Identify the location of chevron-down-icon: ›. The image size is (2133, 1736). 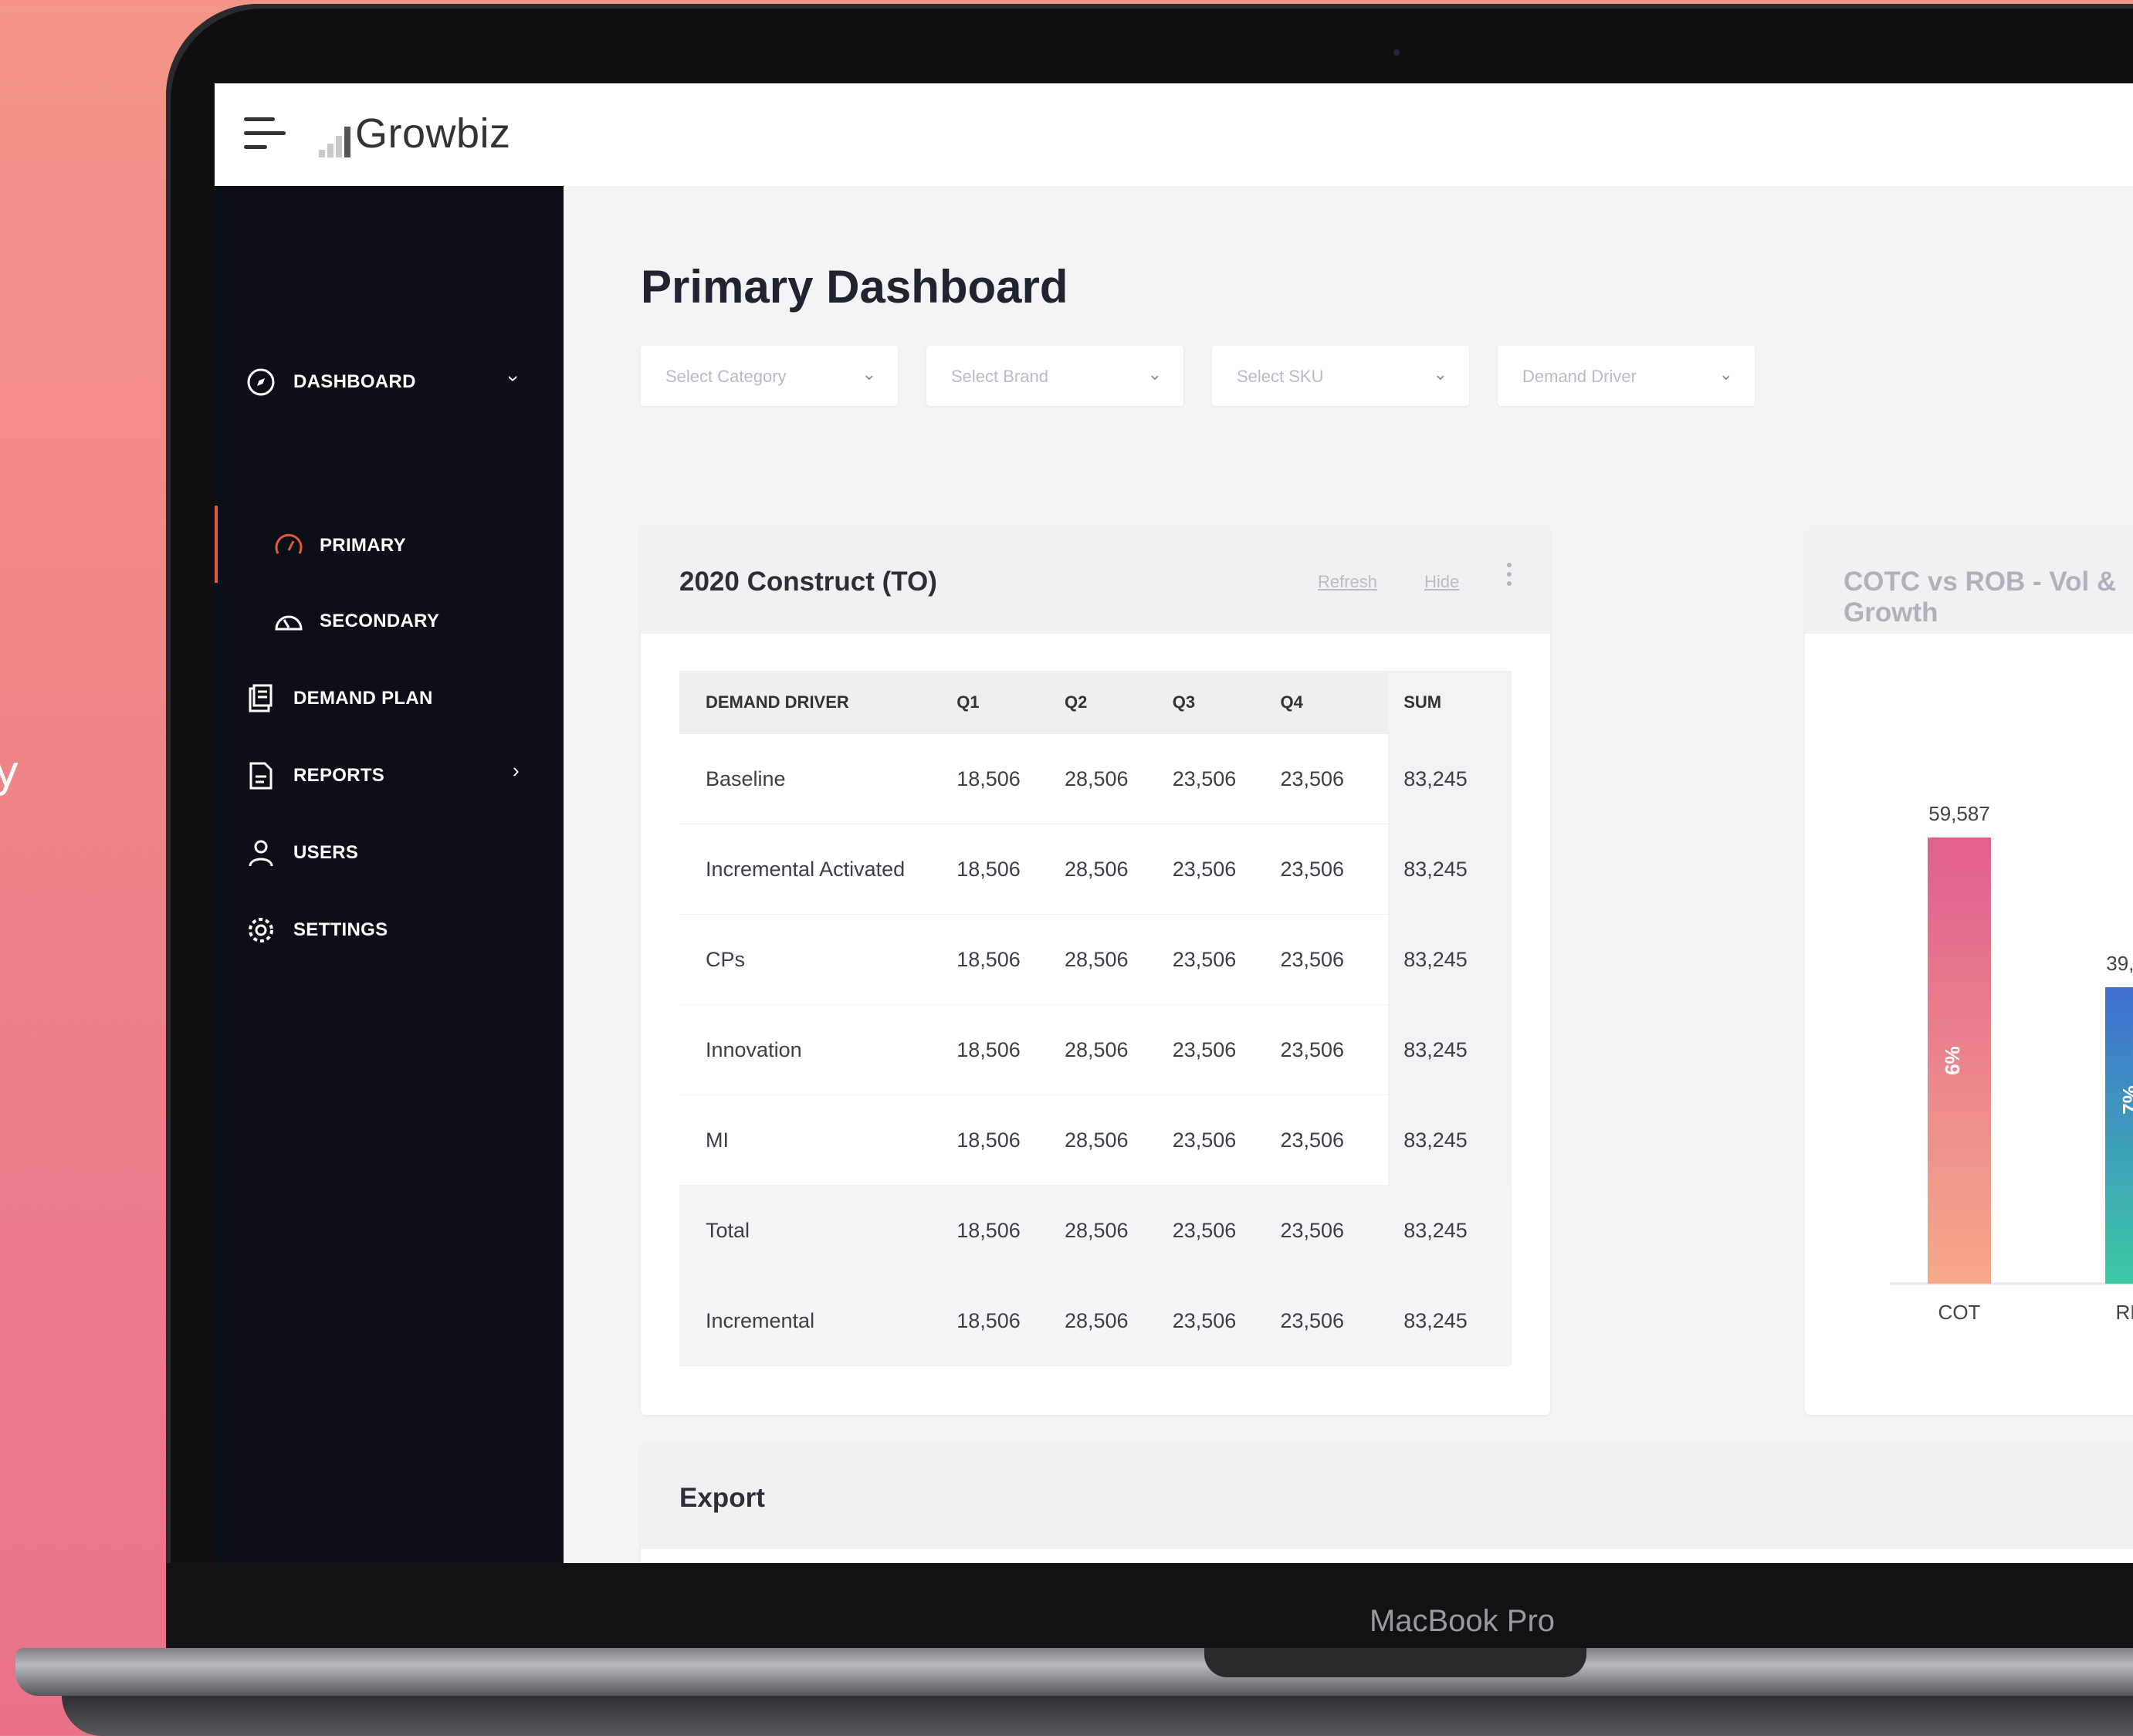
(514, 378).